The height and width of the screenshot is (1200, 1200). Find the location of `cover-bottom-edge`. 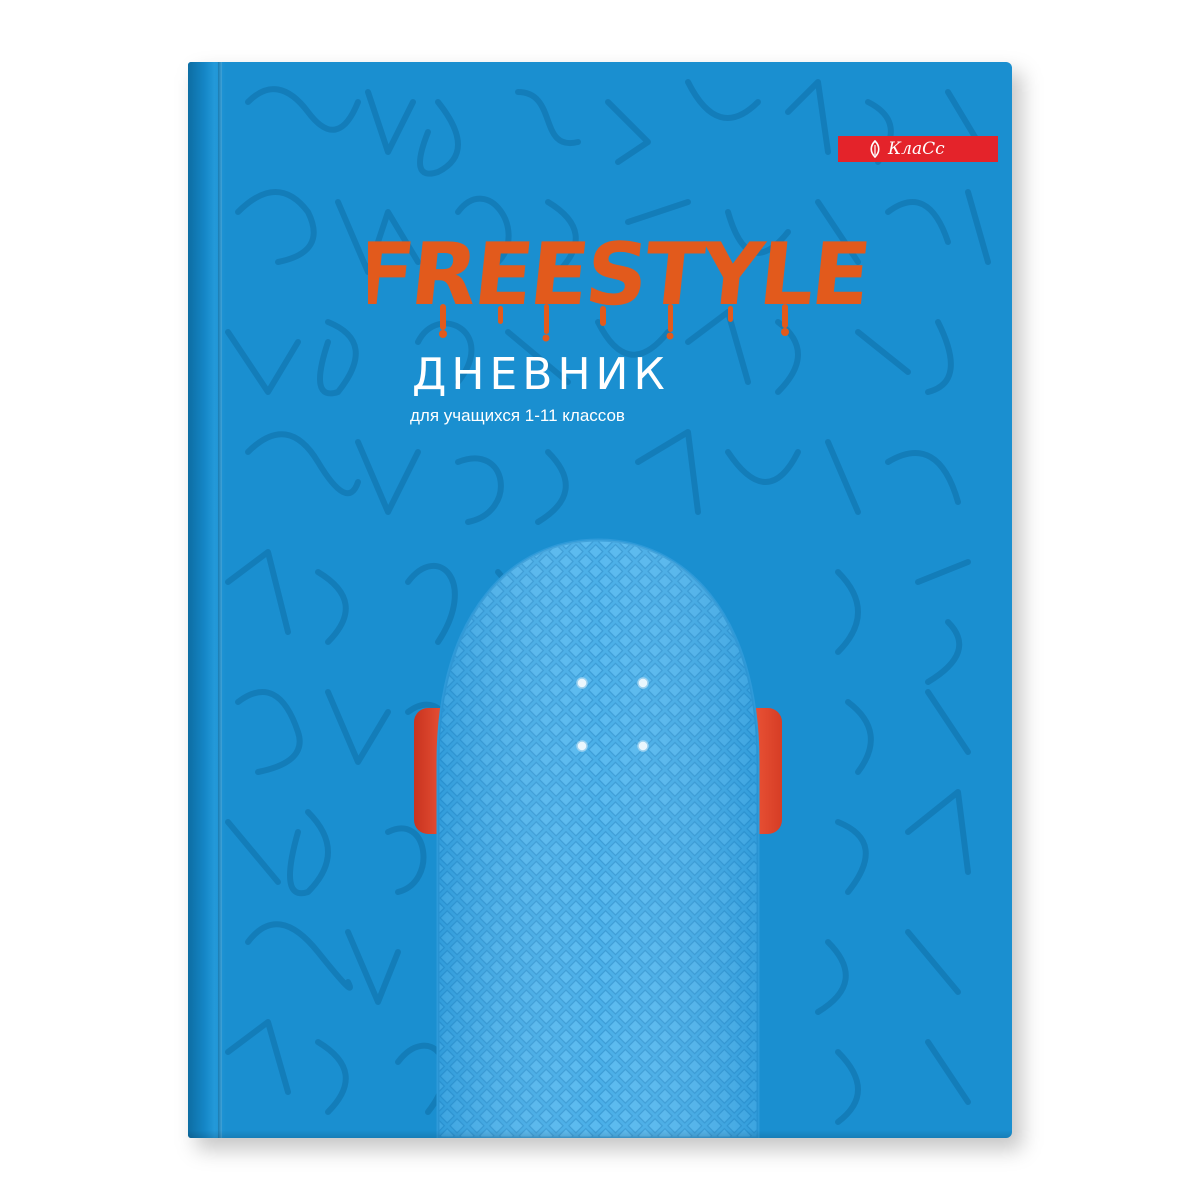

cover-bottom-edge is located at coordinates (600, 1134).